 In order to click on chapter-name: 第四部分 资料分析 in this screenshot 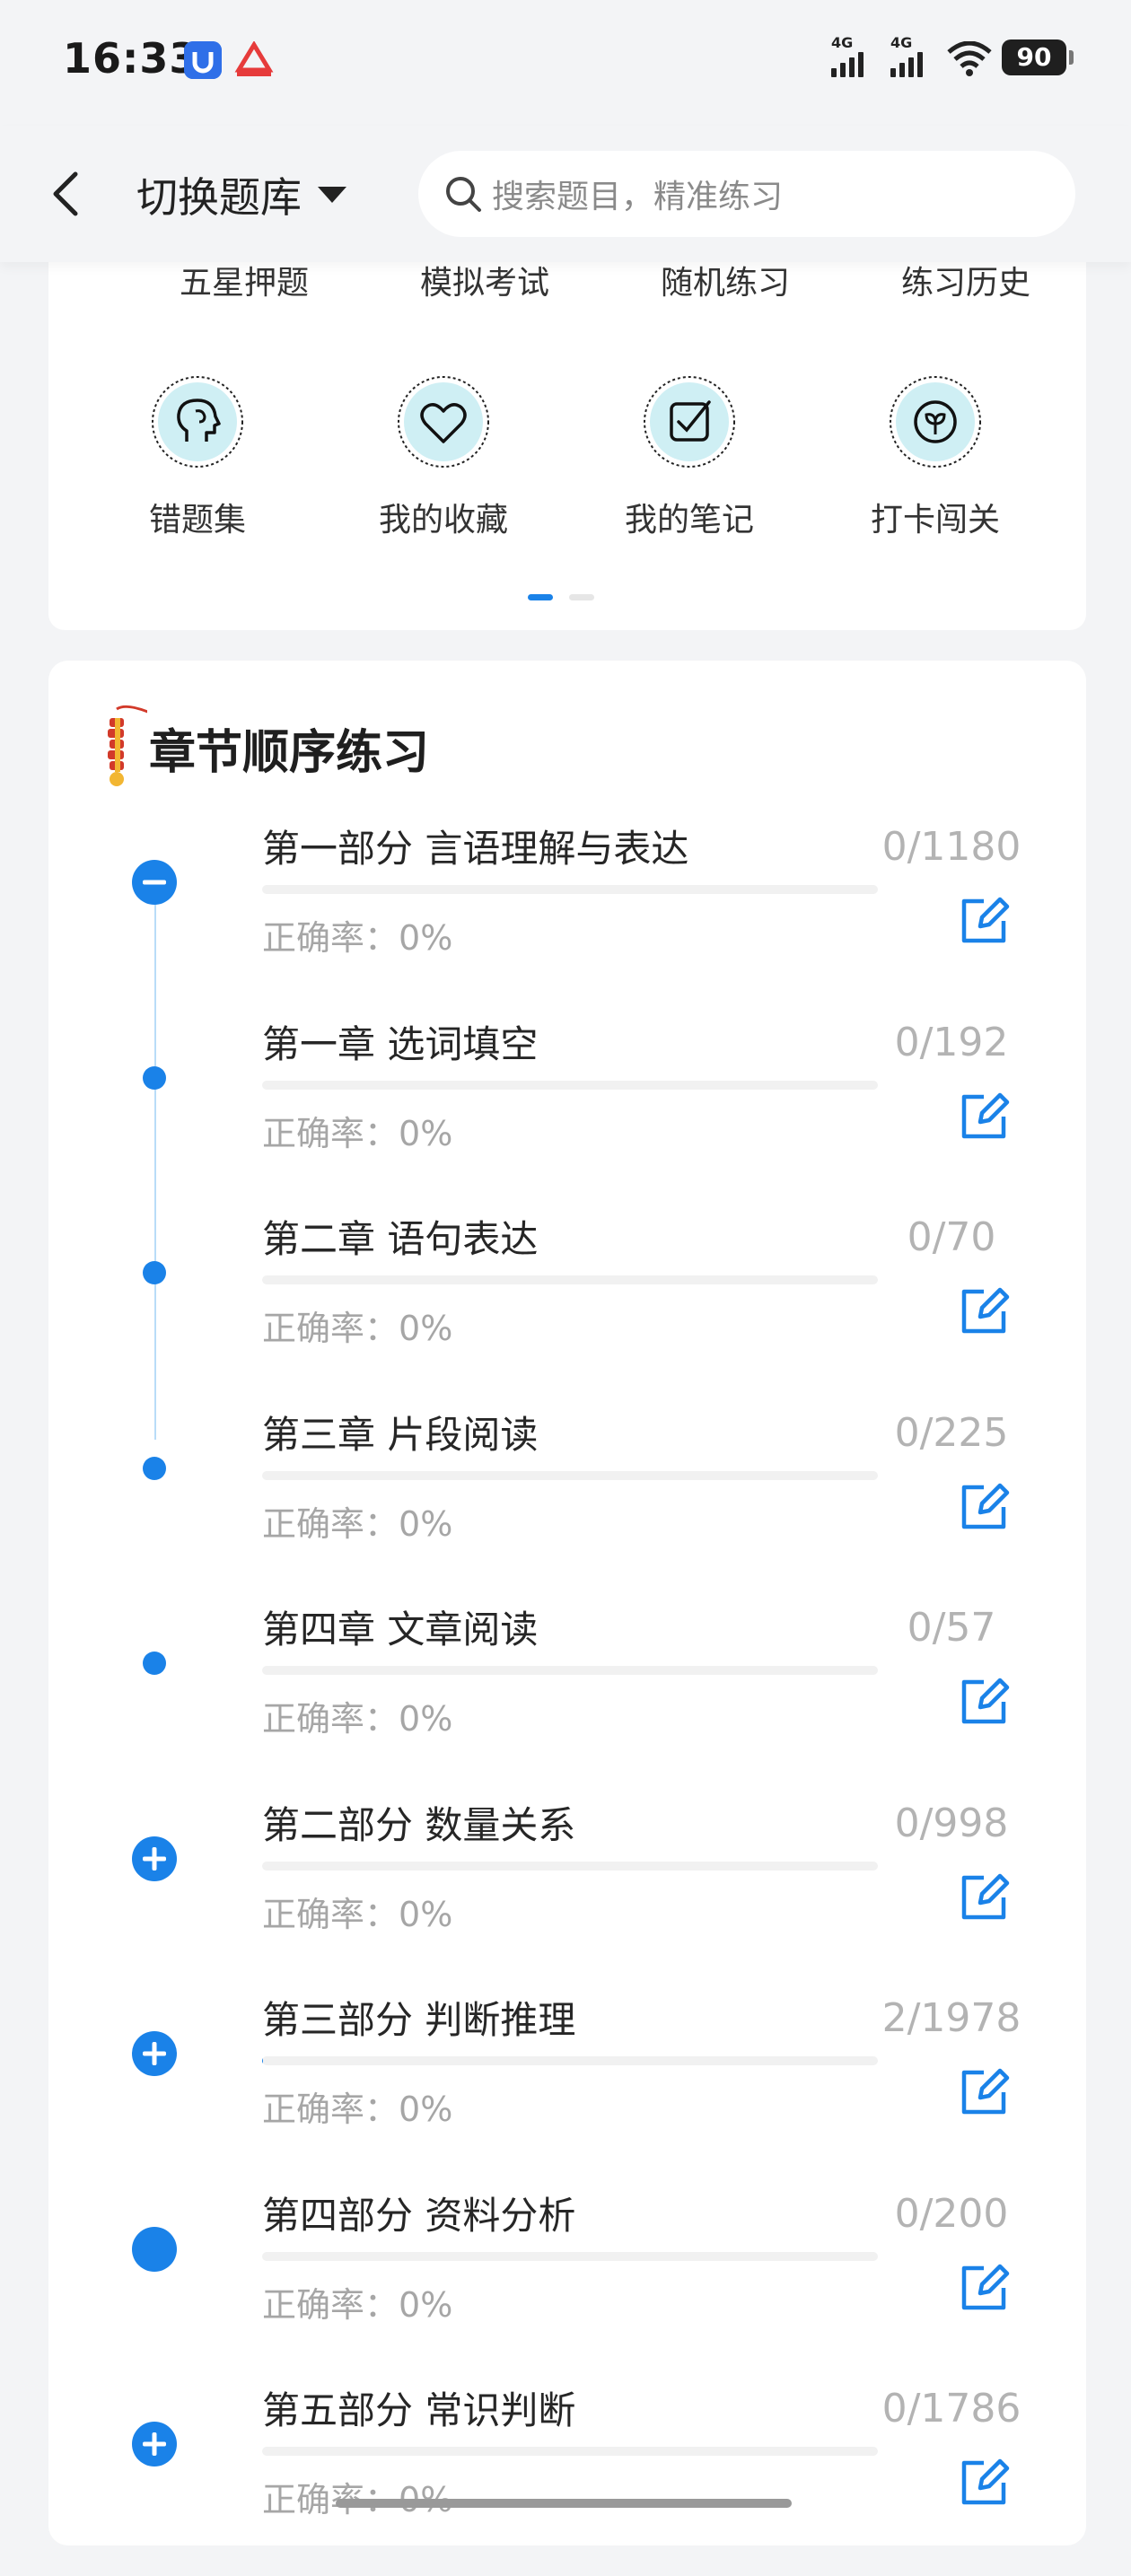, I will do `click(419, 2215)`.